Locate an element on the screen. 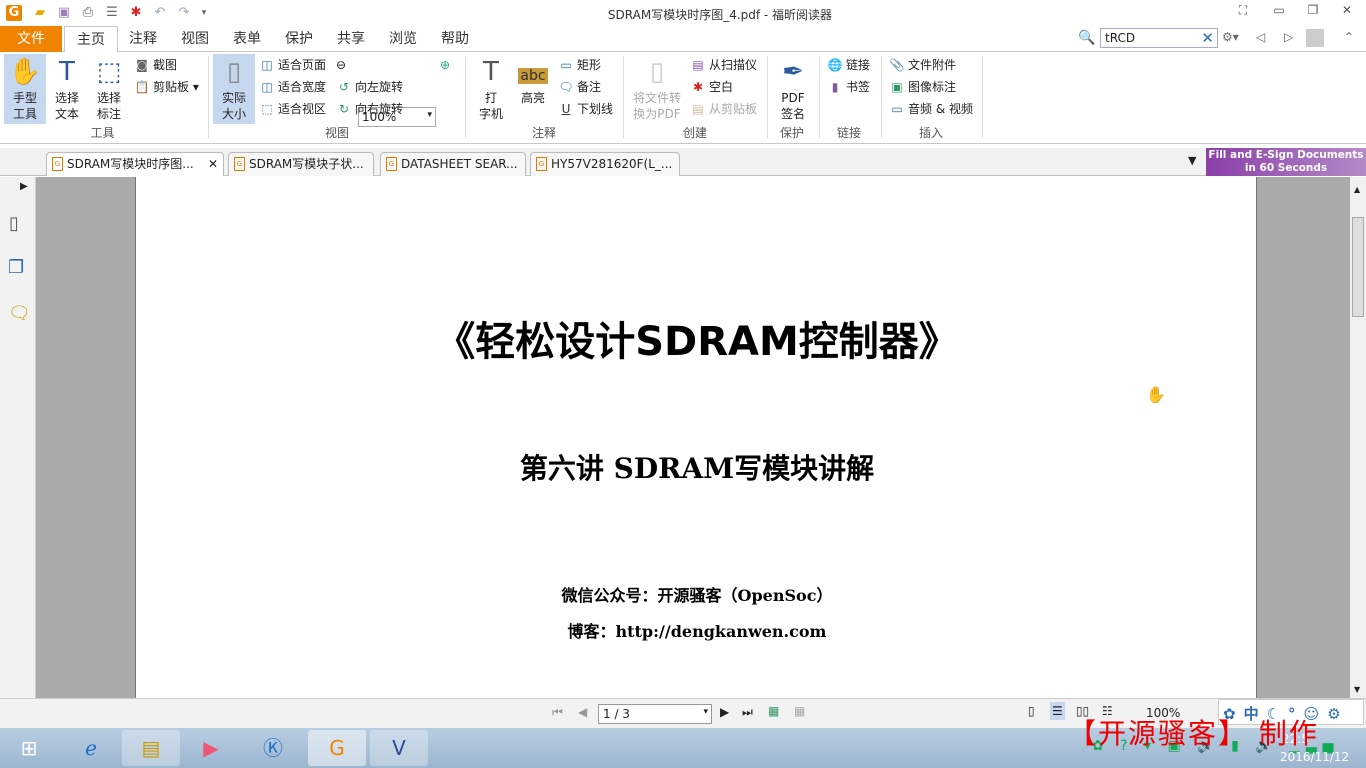 The width and height of the screenshot is (1366, 768). promo-banner: Fill and E-Sign Documents in 60 Seconds is located at coordinates (1286, 162).